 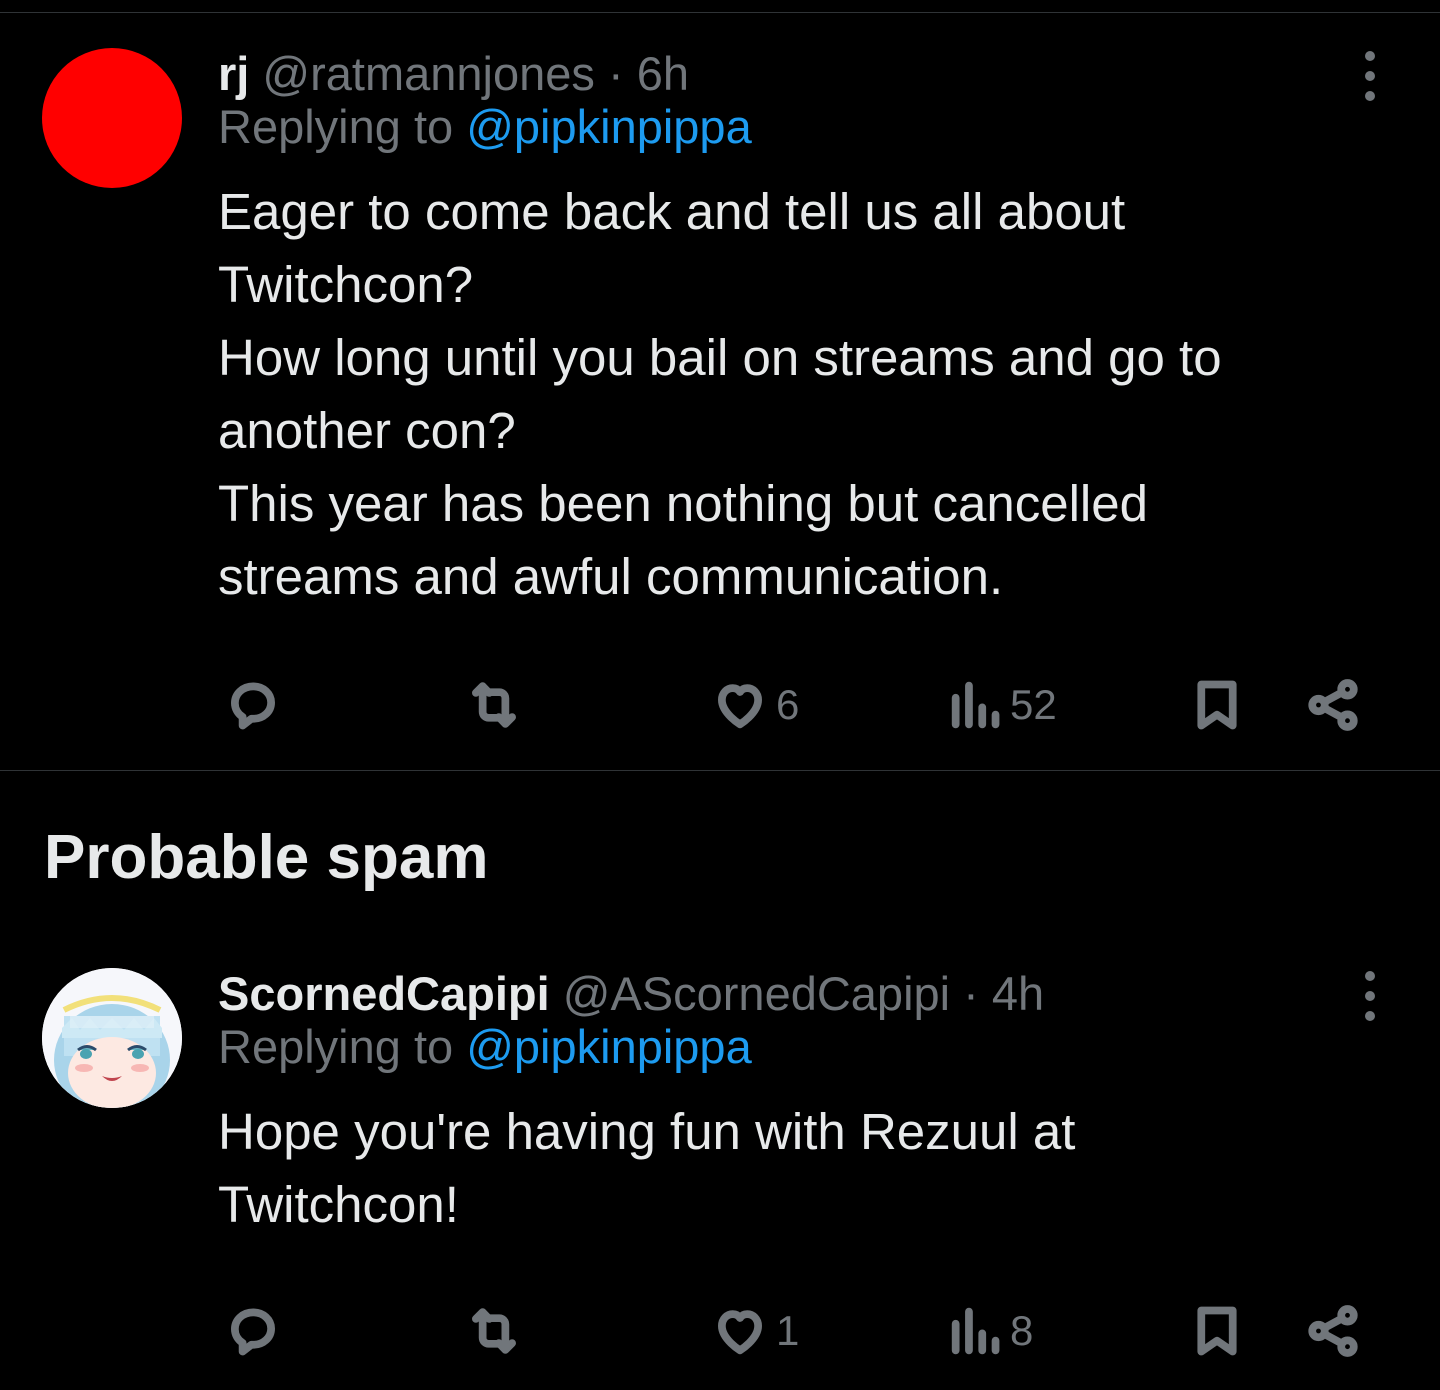 I want to click on display-name: rj, so click(x=233, y=73).